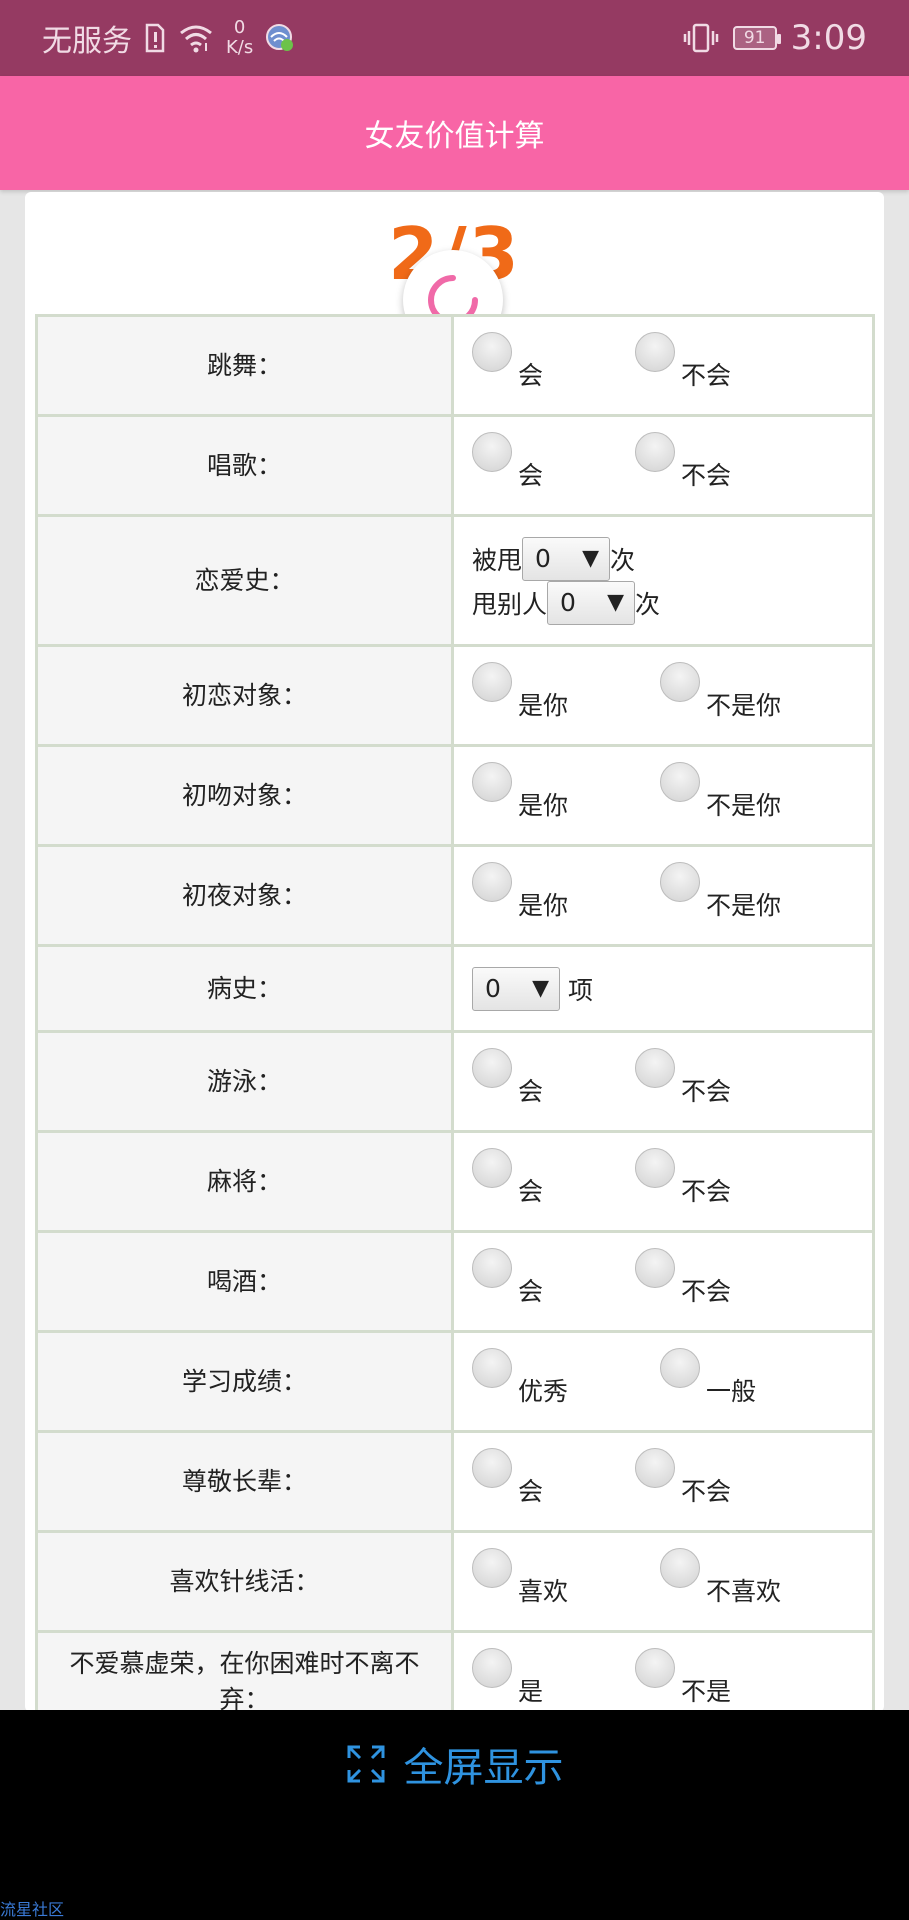 This screenshot has height=1920, width=909. I want to click on table-row: 病史： 0 ▼ 项, so click(455, 988).